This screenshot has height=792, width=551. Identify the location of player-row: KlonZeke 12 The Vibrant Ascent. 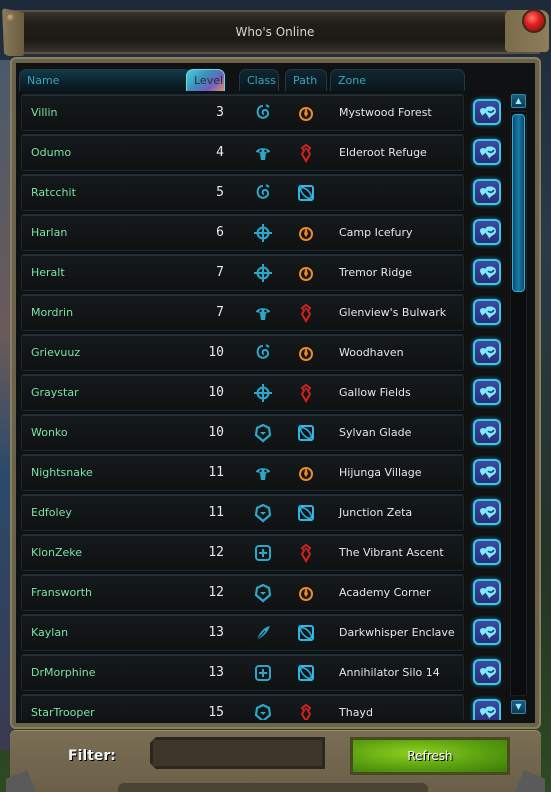
(242, 552).